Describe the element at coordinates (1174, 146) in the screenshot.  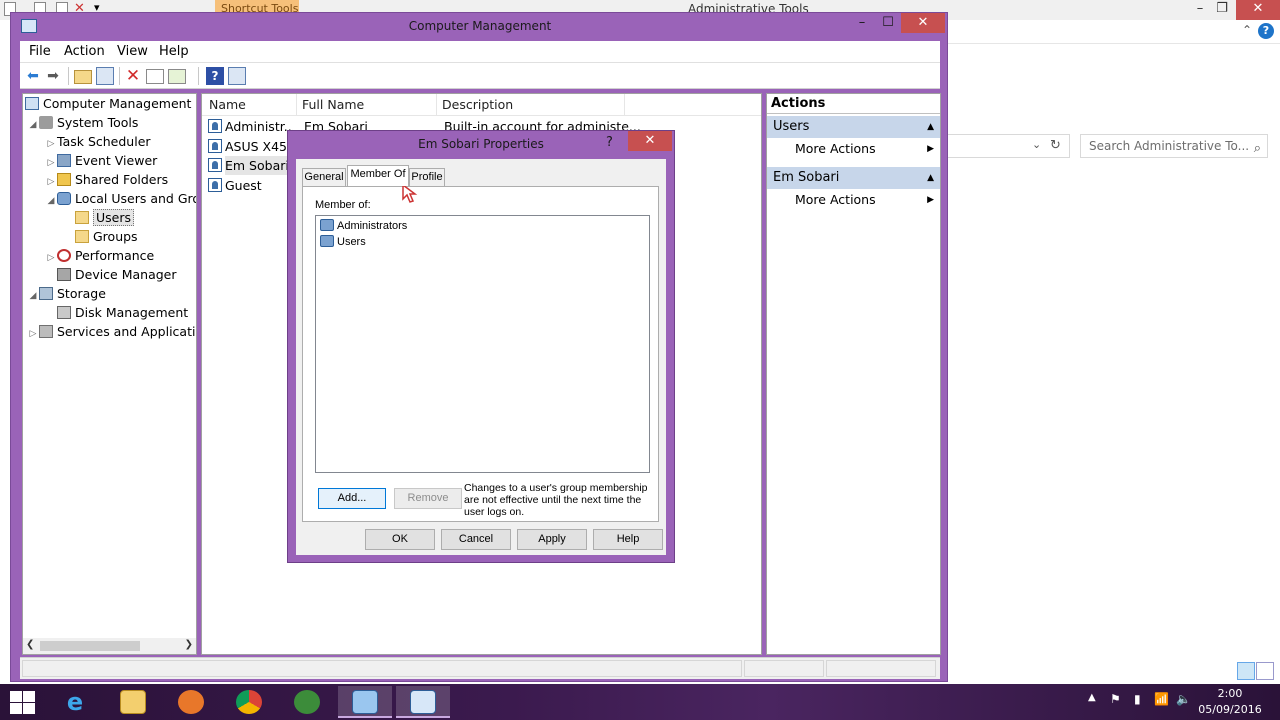
I see `search-input: Search Administrative To... ⌕` at that location.